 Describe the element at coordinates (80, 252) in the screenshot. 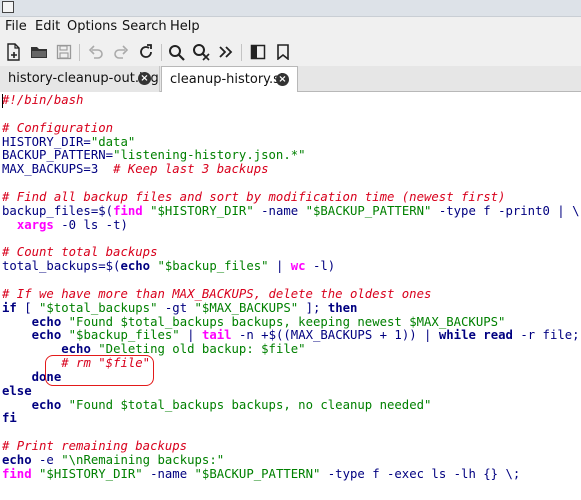

I see `code-token: # Count total backups` at that location.